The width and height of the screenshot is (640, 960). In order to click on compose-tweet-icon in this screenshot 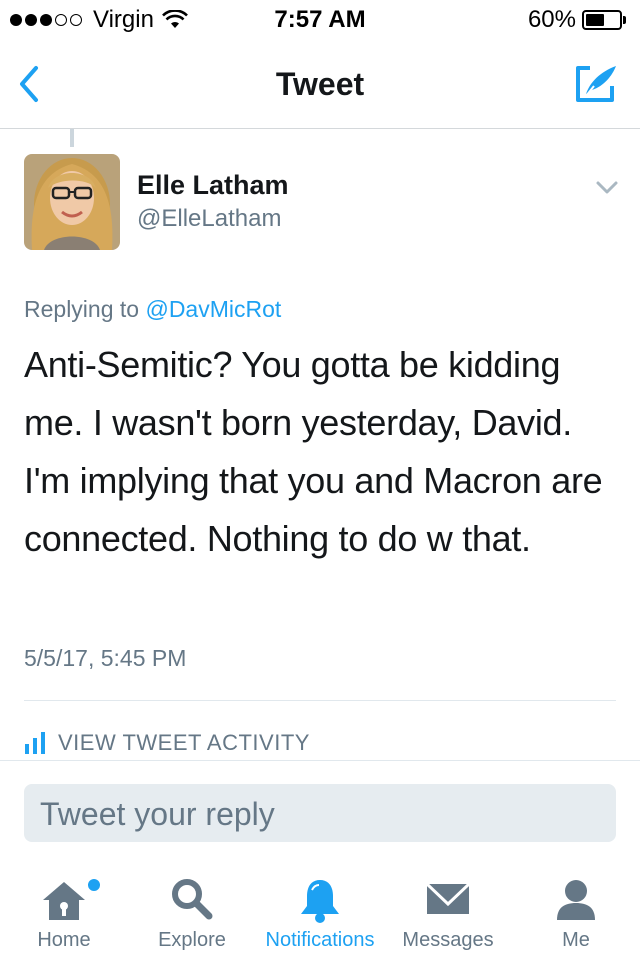, I will do `click(596, 84)`.